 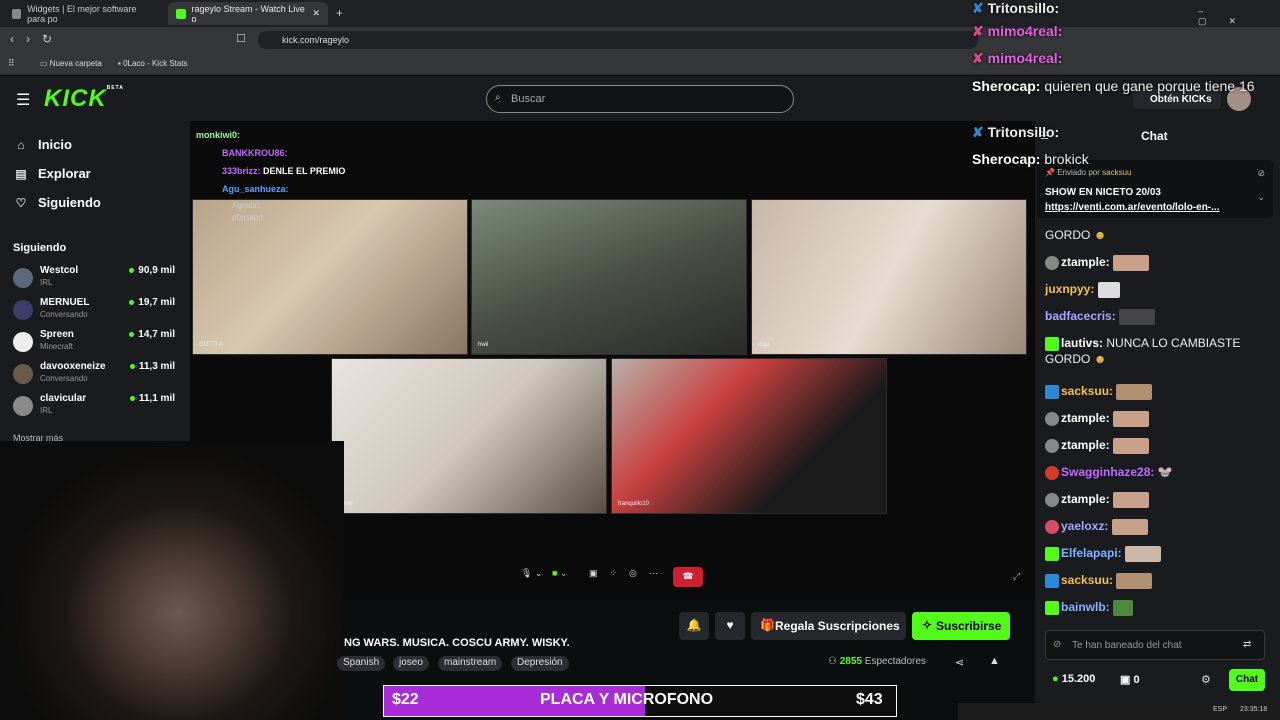 I want to click on bookmark-icon: ☐, so click(x=241, y=38).